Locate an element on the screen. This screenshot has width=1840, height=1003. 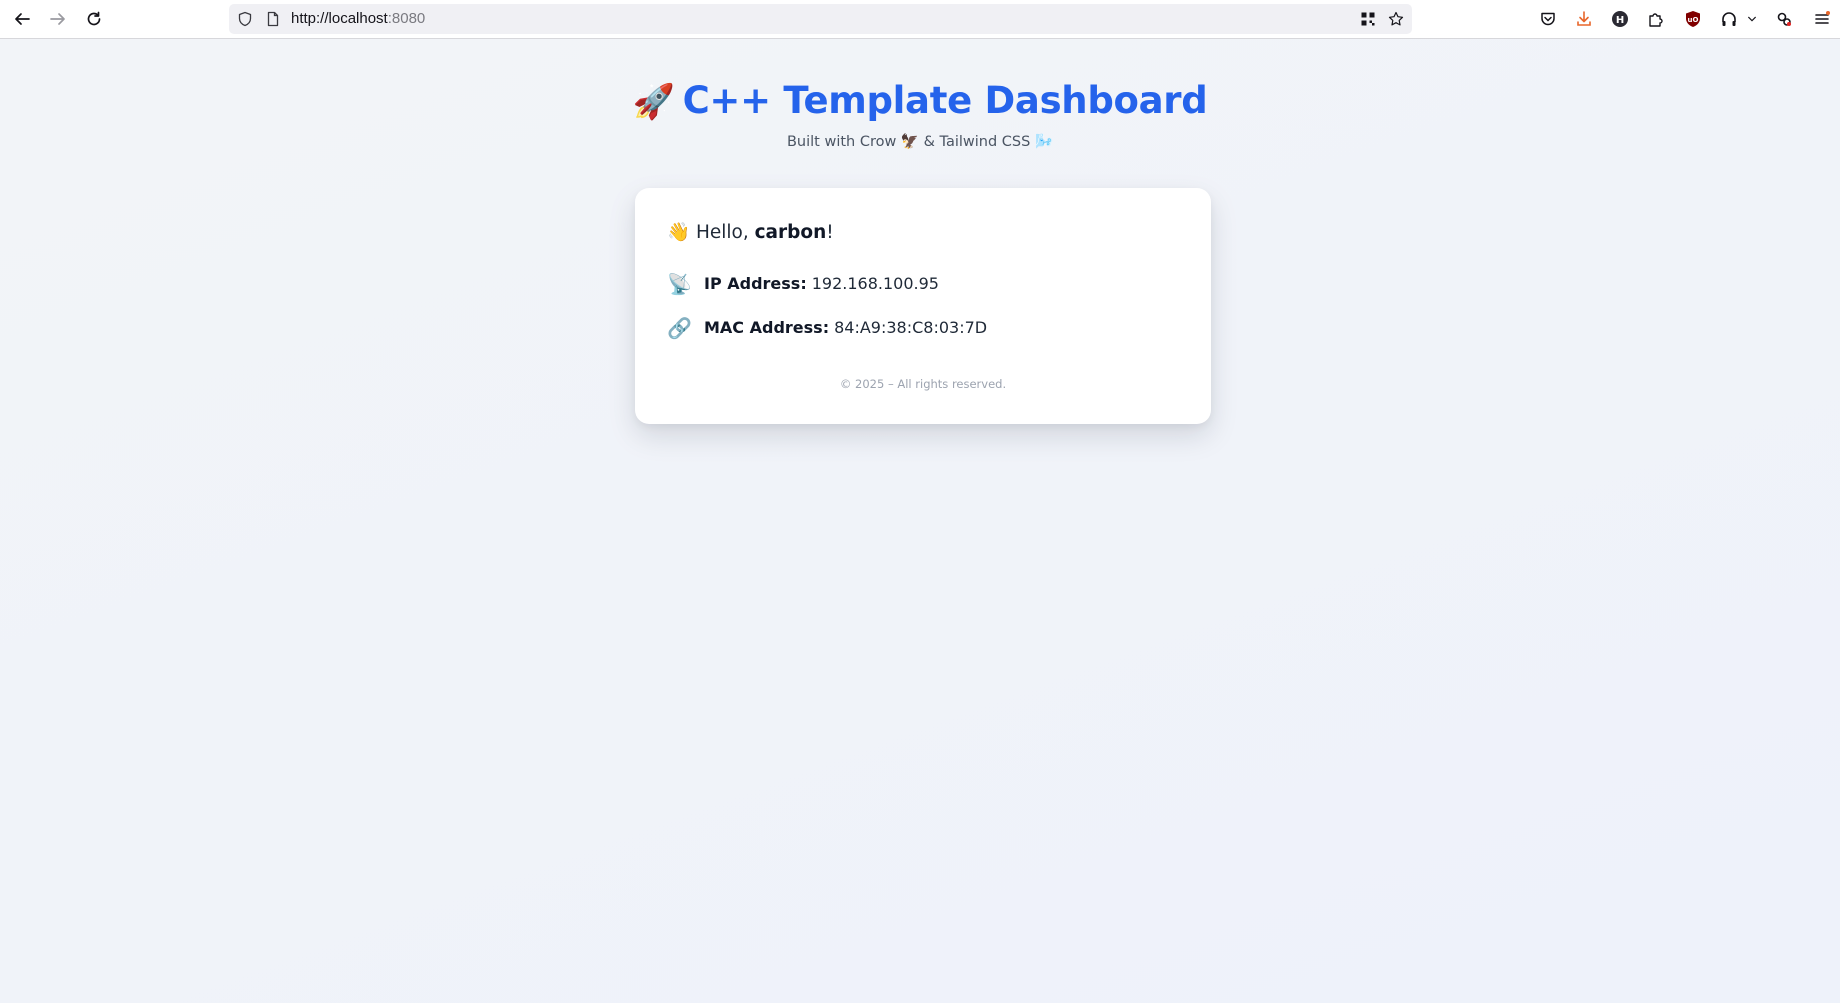
gear-extension-button is located at coordinates (1784, 19).